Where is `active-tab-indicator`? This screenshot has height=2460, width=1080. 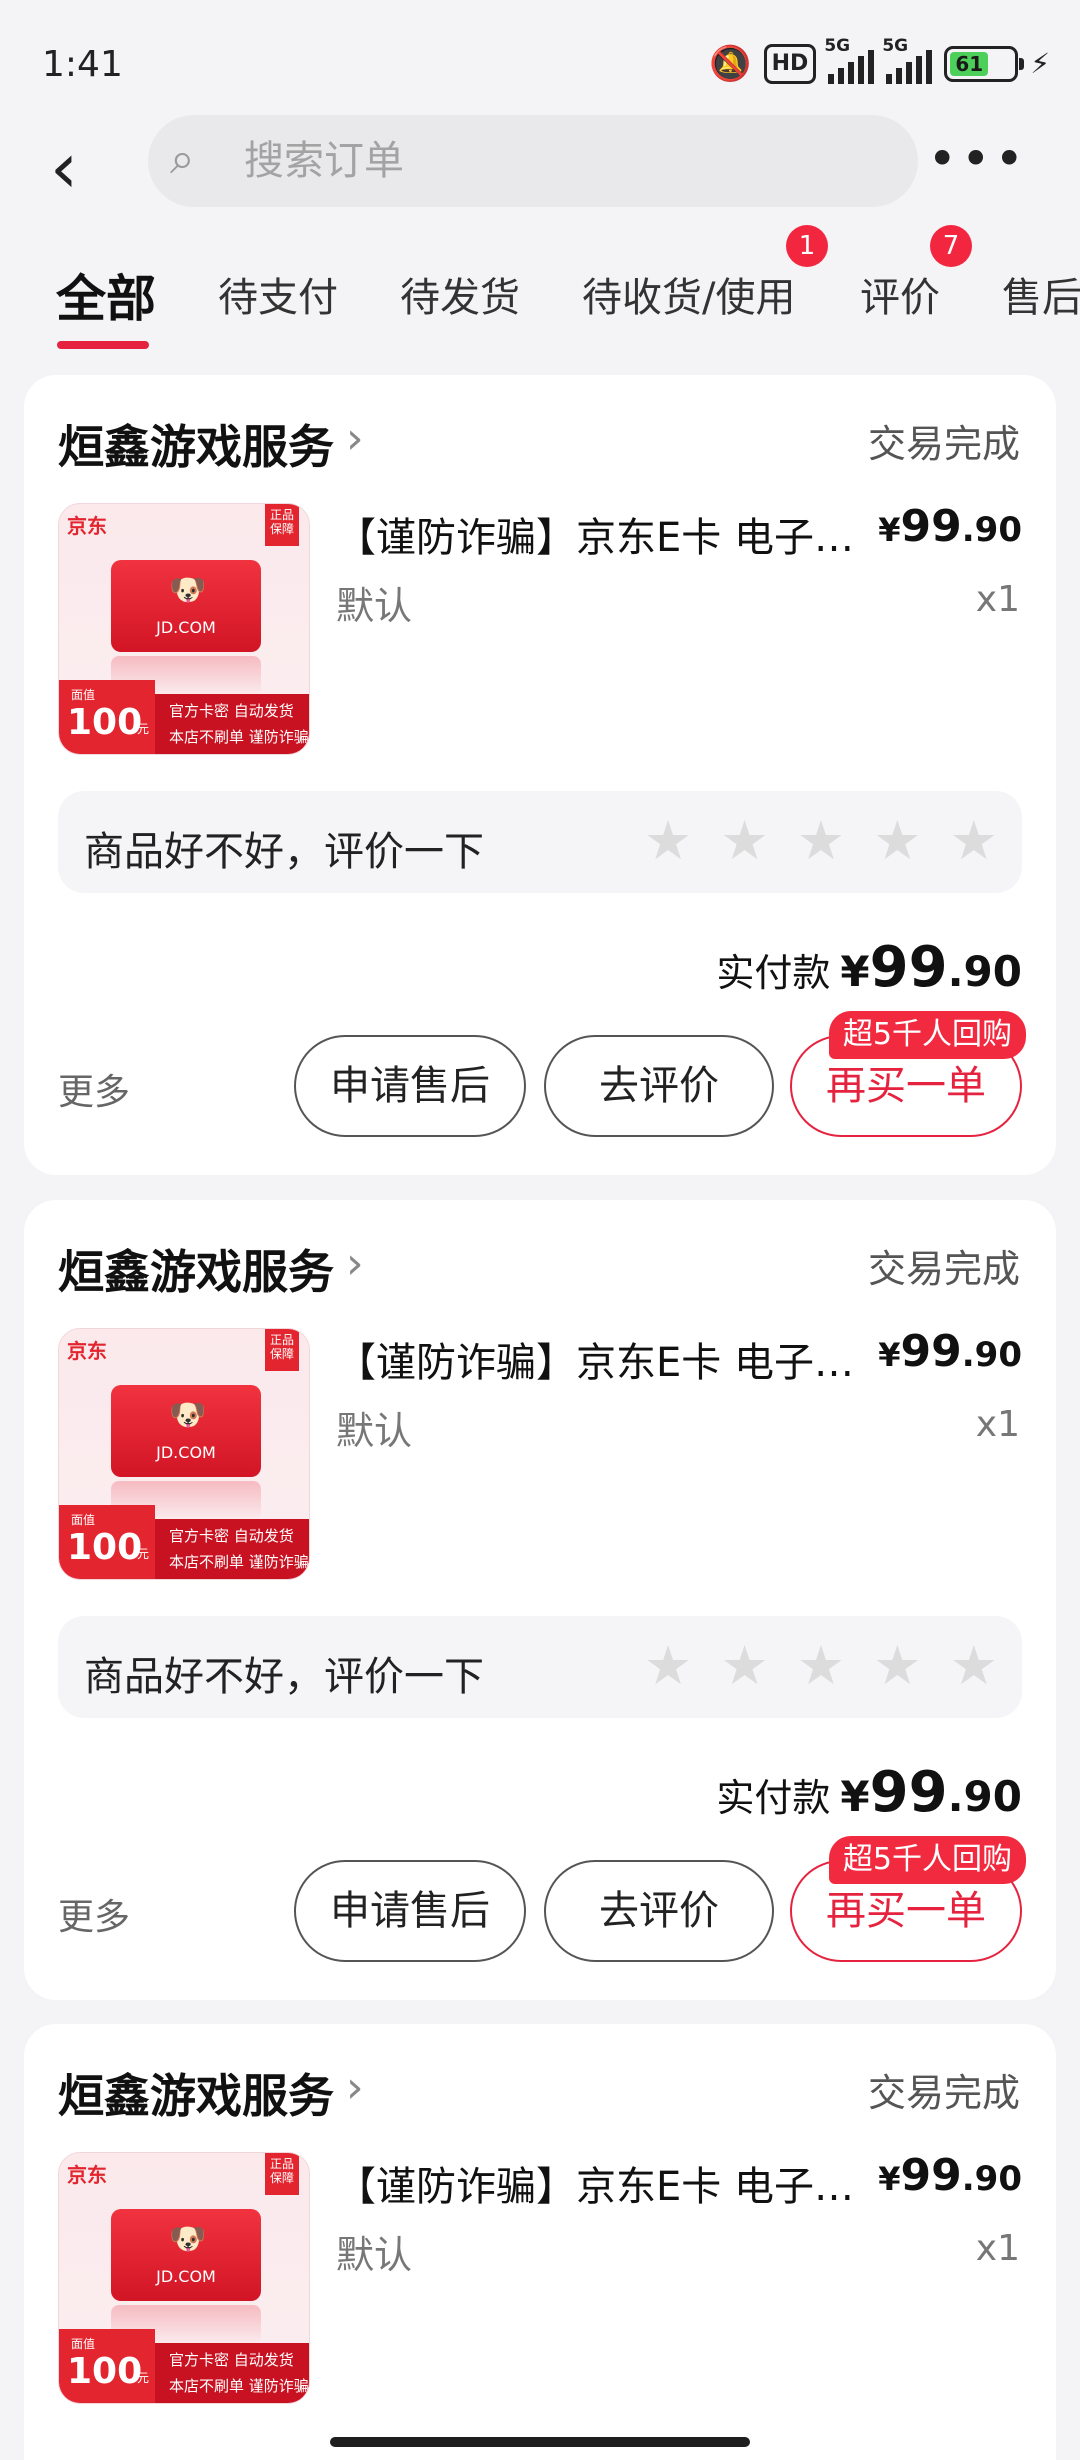
active-tab-indicator is located at coordinates (103, 345).